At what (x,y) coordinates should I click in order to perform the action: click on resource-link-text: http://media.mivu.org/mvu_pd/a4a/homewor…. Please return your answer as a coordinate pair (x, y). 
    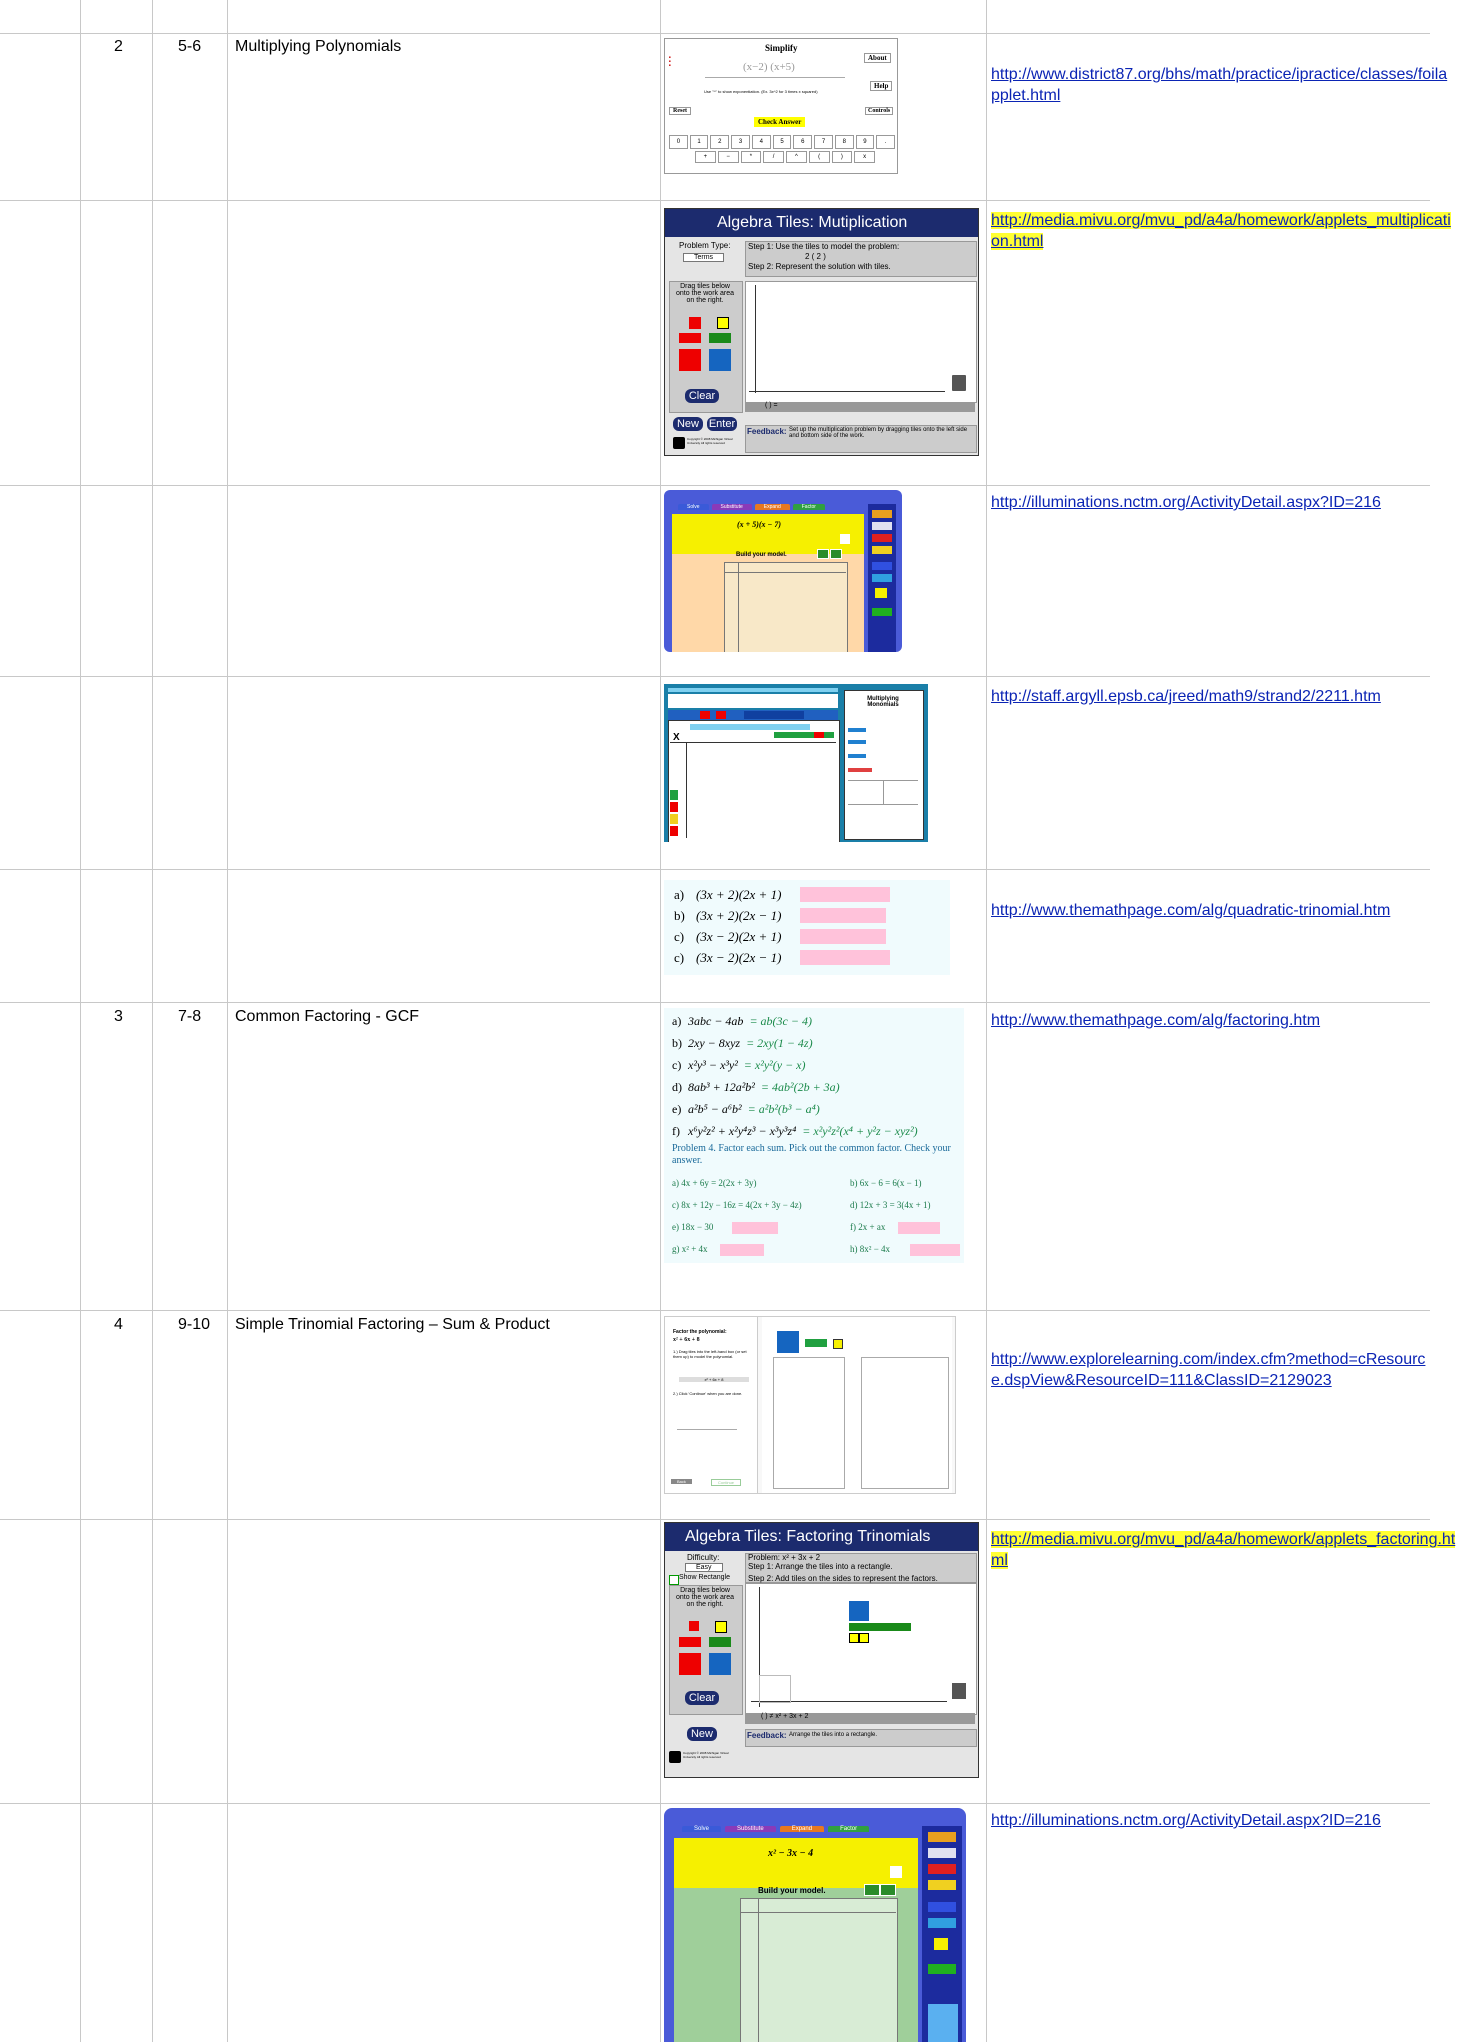
    Looking at the image, I should click on (1221, 231).